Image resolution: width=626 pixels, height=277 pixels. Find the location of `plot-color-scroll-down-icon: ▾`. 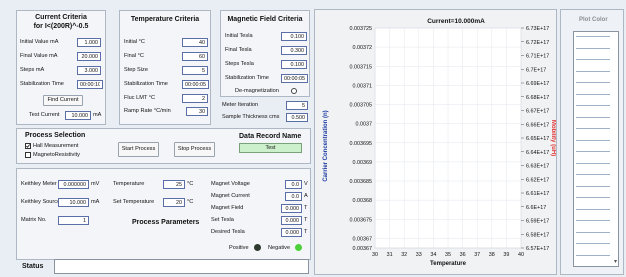

plot-color-scroll-down-icon: ▾ is located at coordinates (615, 261).